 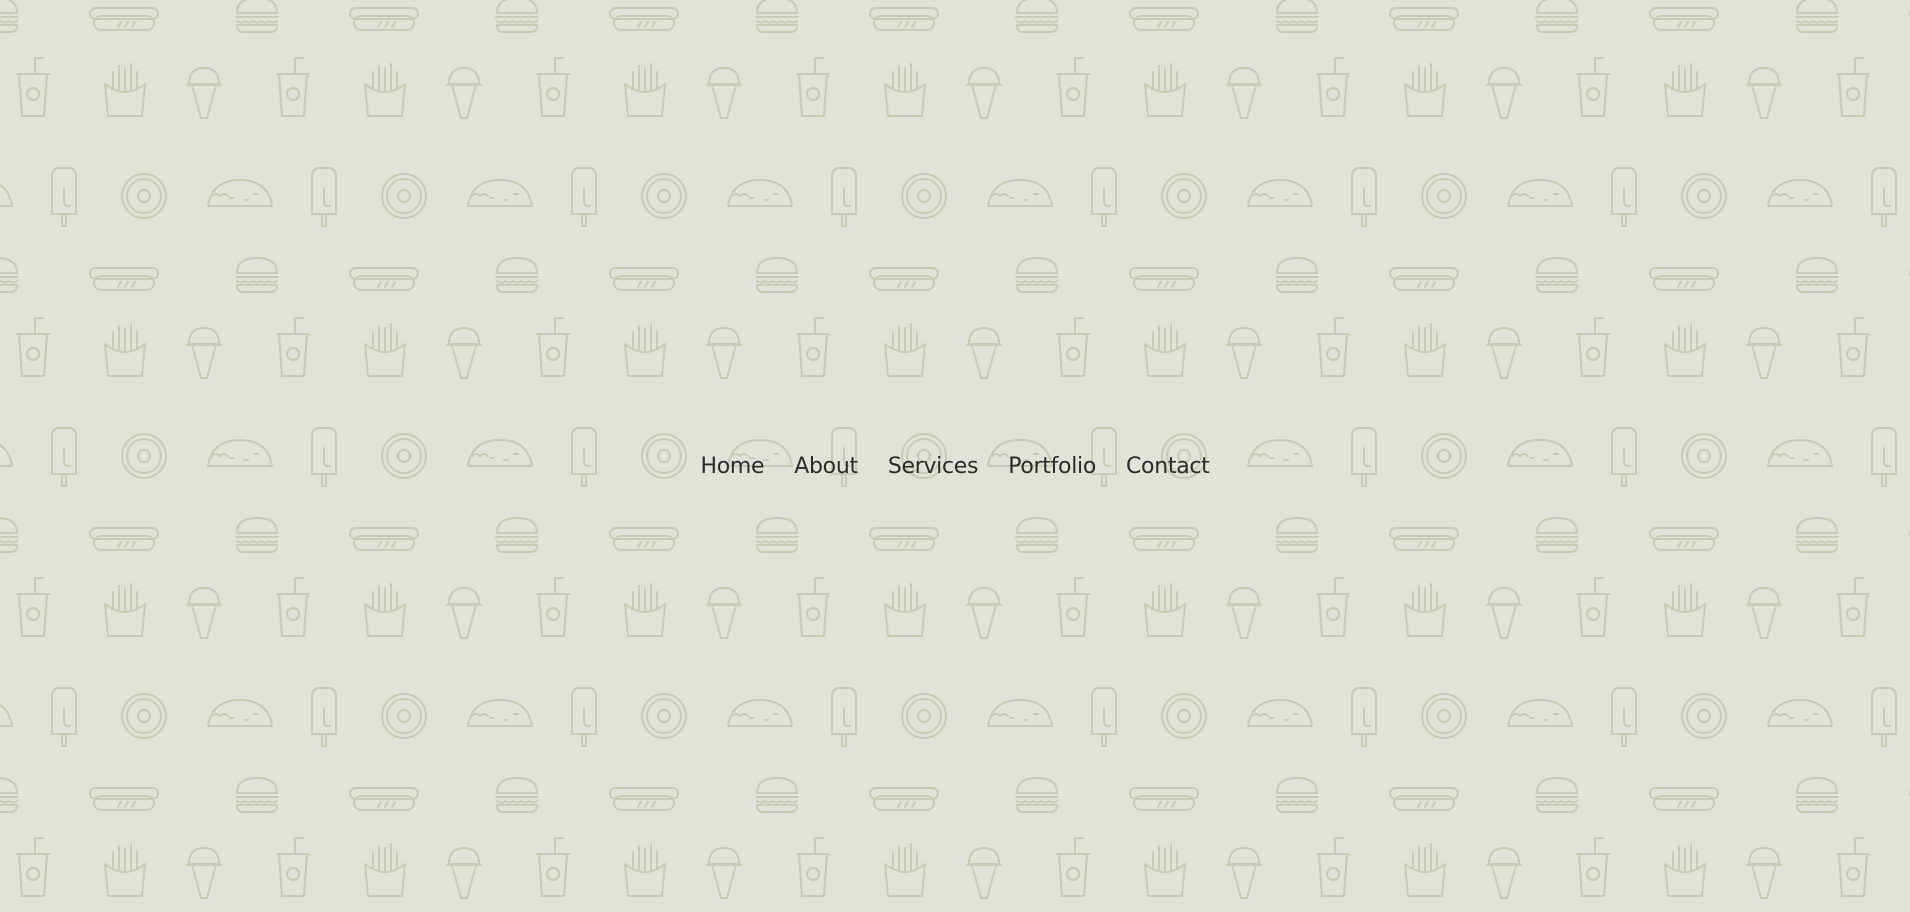 What do you see at coordinates (826, 467) in the screenshot?
I see `nav-link-about: About` at bounding box center [826, 467].